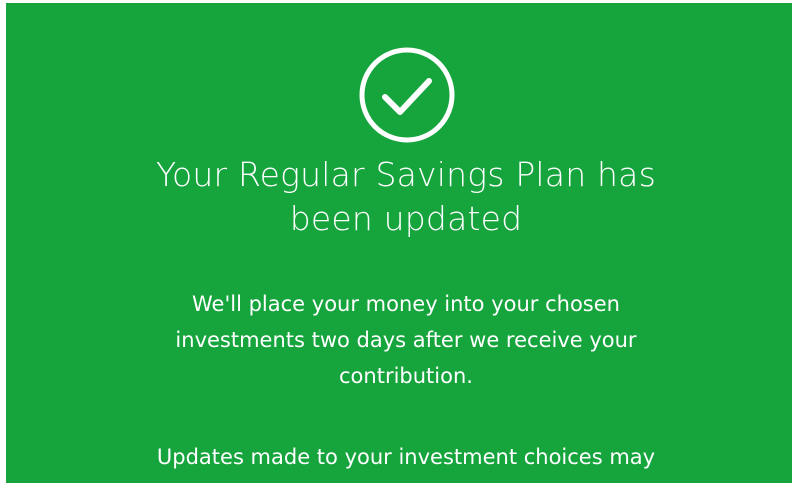  Describe the element at coordinates (406, 218) in the screenshot. I see `title-line: been updated` at that location.